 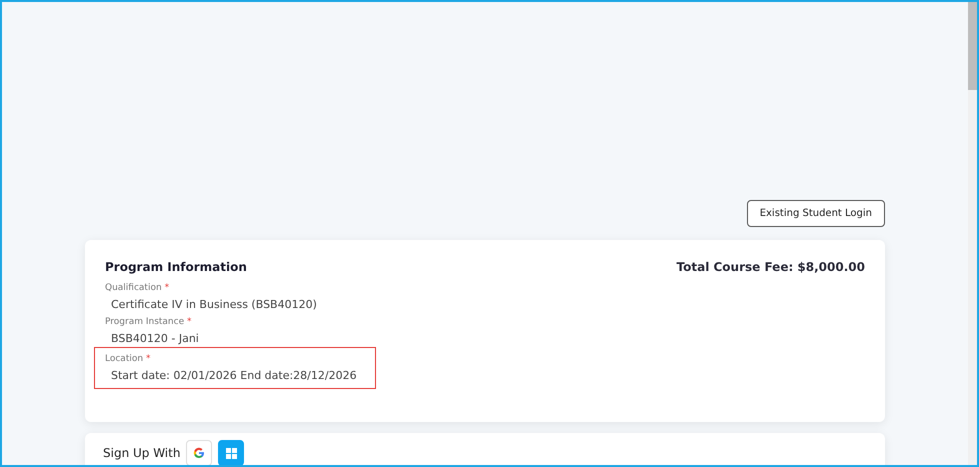 What do you see at coordinates (972, 233) in the screenshot?
I see `scrollbar` at bounding box center [972, 233].